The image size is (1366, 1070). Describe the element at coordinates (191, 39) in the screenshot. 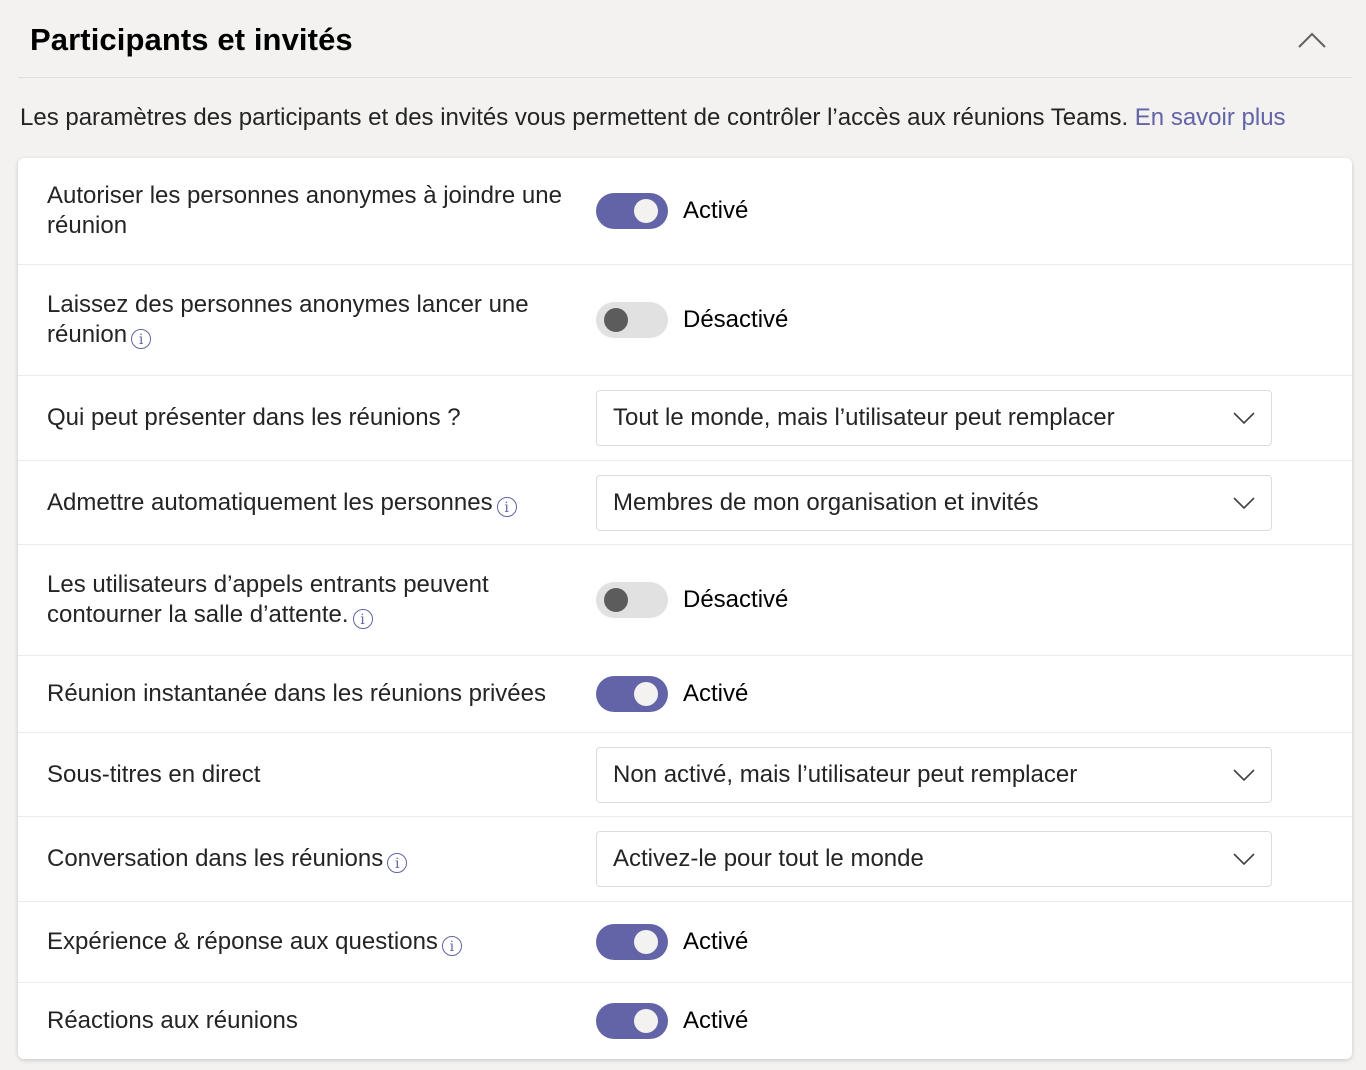

I see `section-title: Participants et invités` at that location.